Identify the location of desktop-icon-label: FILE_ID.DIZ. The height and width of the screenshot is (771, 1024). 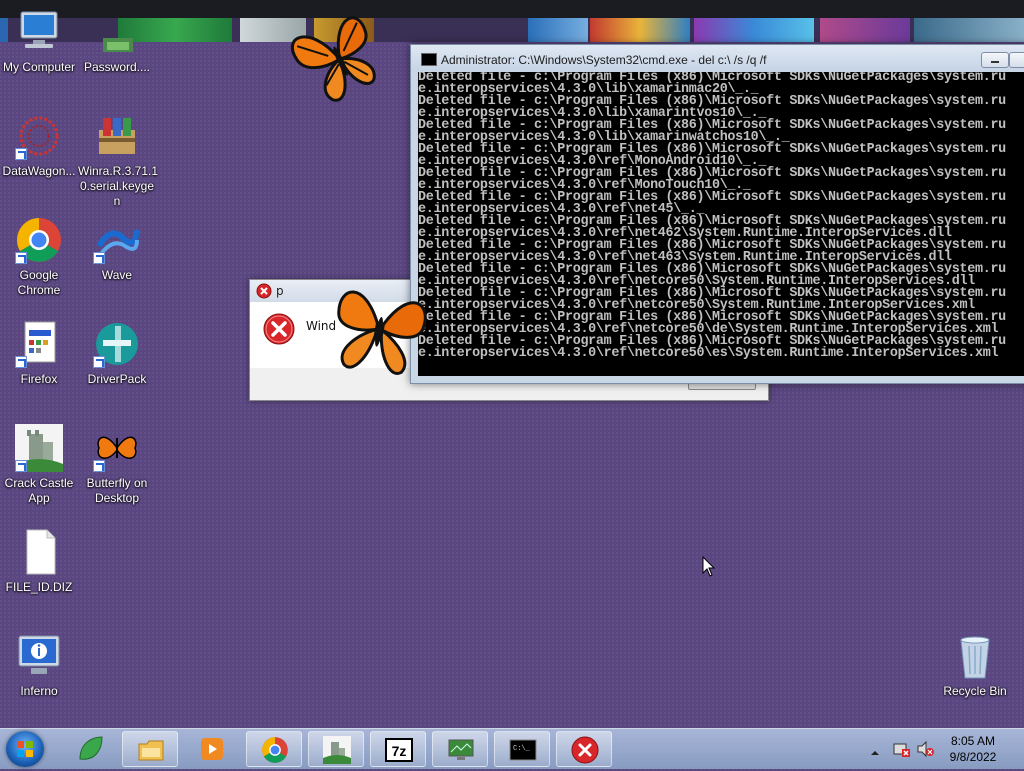
(39, 587).